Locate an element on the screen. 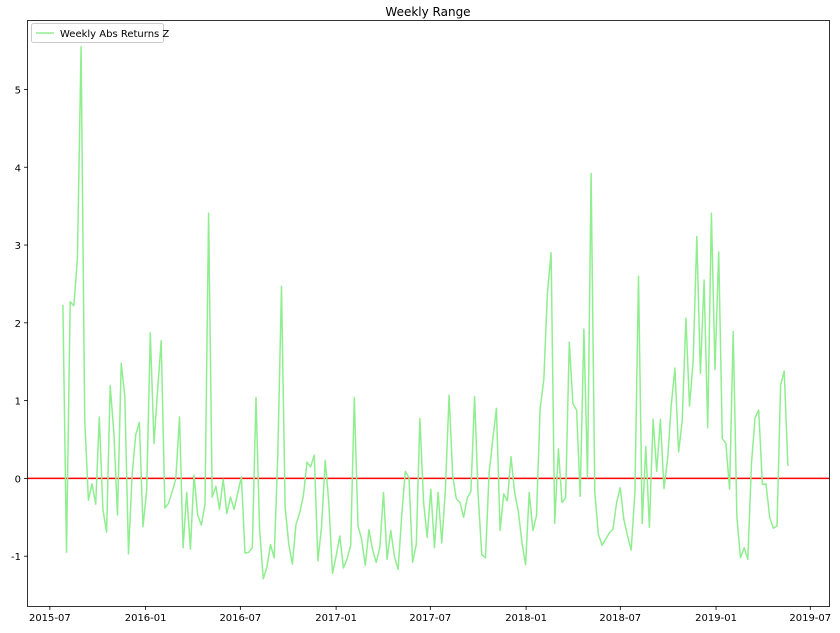  y-tick-label: 0 is located at coordinates (18, 479).